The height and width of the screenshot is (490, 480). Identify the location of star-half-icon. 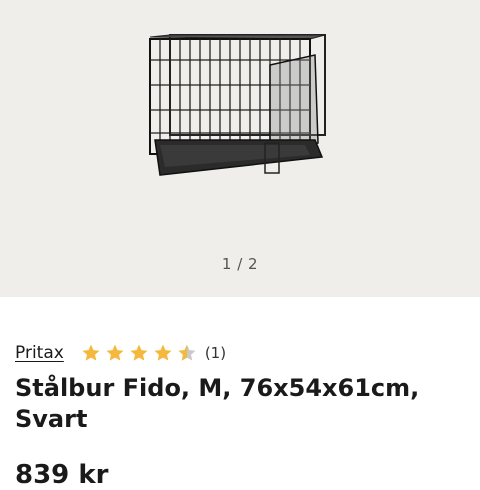
(187, 352).